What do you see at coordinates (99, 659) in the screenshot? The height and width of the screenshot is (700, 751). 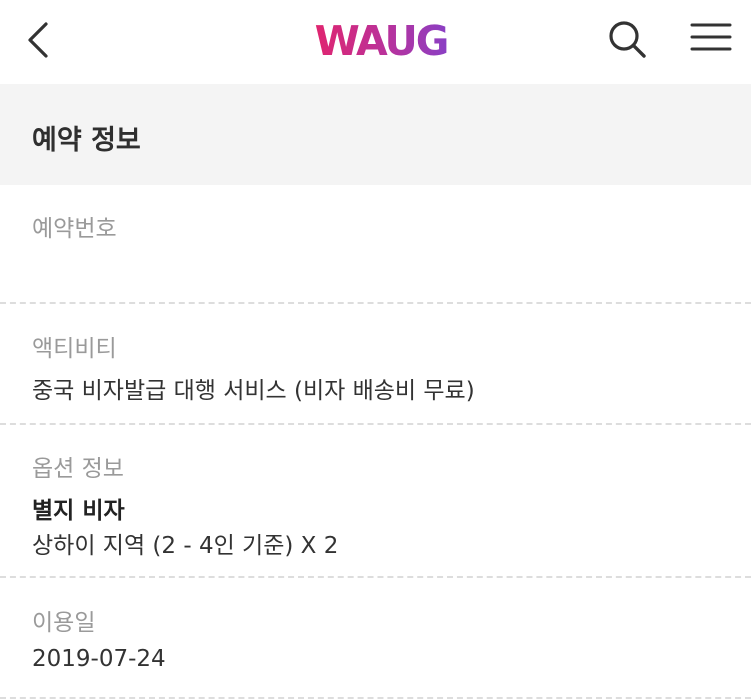 I see `usage-date-value: 2019-07-24` at bounding box center [99, 659].